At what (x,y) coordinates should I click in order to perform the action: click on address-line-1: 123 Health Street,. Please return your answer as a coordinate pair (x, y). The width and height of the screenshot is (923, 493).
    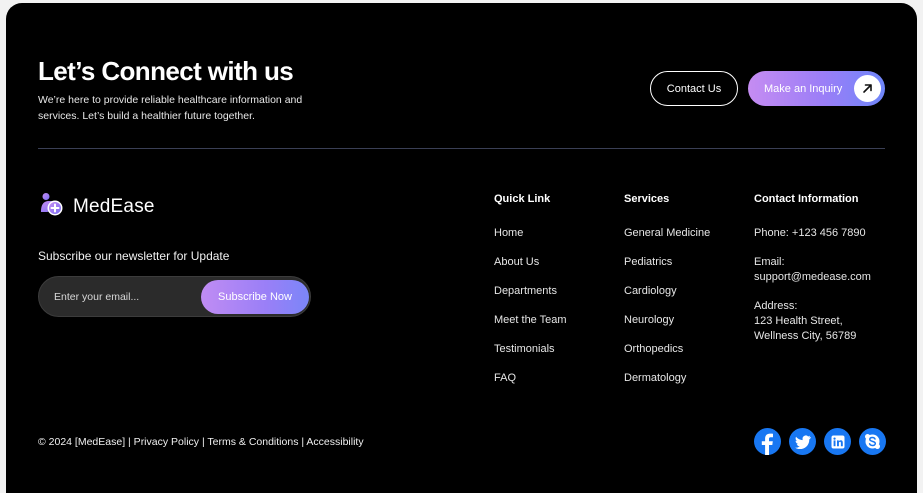
    Looking at the image, I should click on (798, 321).